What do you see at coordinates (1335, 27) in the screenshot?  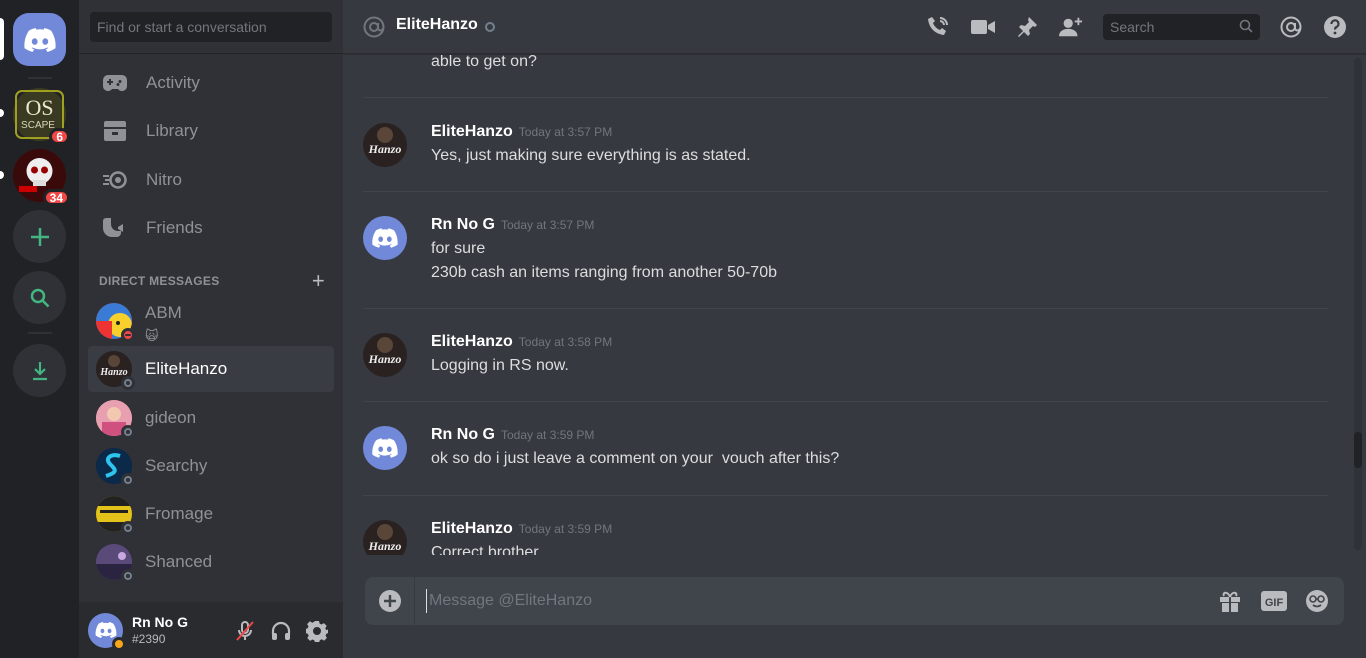 I see `help-icon` at bounding box center [1335, 27].